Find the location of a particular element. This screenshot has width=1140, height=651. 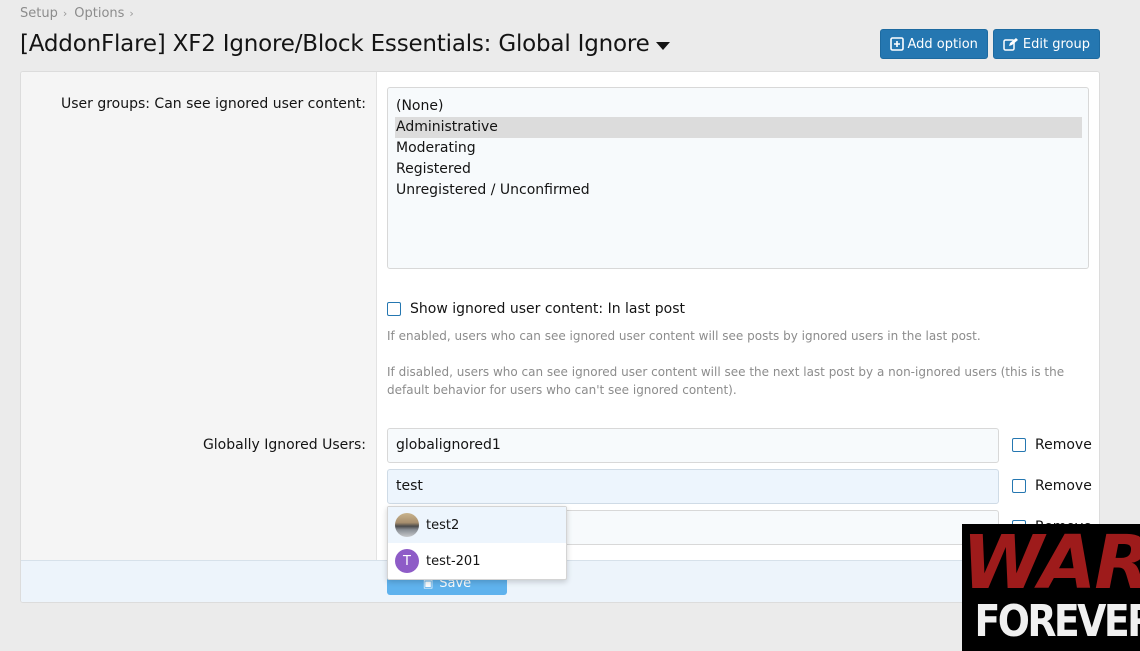

edit-group-label: Edit group is located at coordinates (1056, 44).